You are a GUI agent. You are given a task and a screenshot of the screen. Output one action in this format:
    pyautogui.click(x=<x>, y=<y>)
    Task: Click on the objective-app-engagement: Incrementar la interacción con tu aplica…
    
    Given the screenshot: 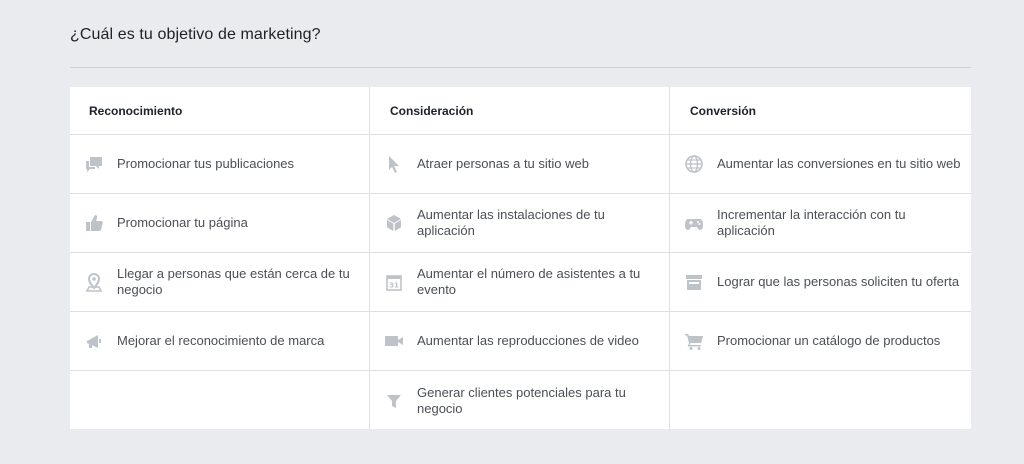 What is the action you would take?
    pyautogui.click(x=820, y=223)
    